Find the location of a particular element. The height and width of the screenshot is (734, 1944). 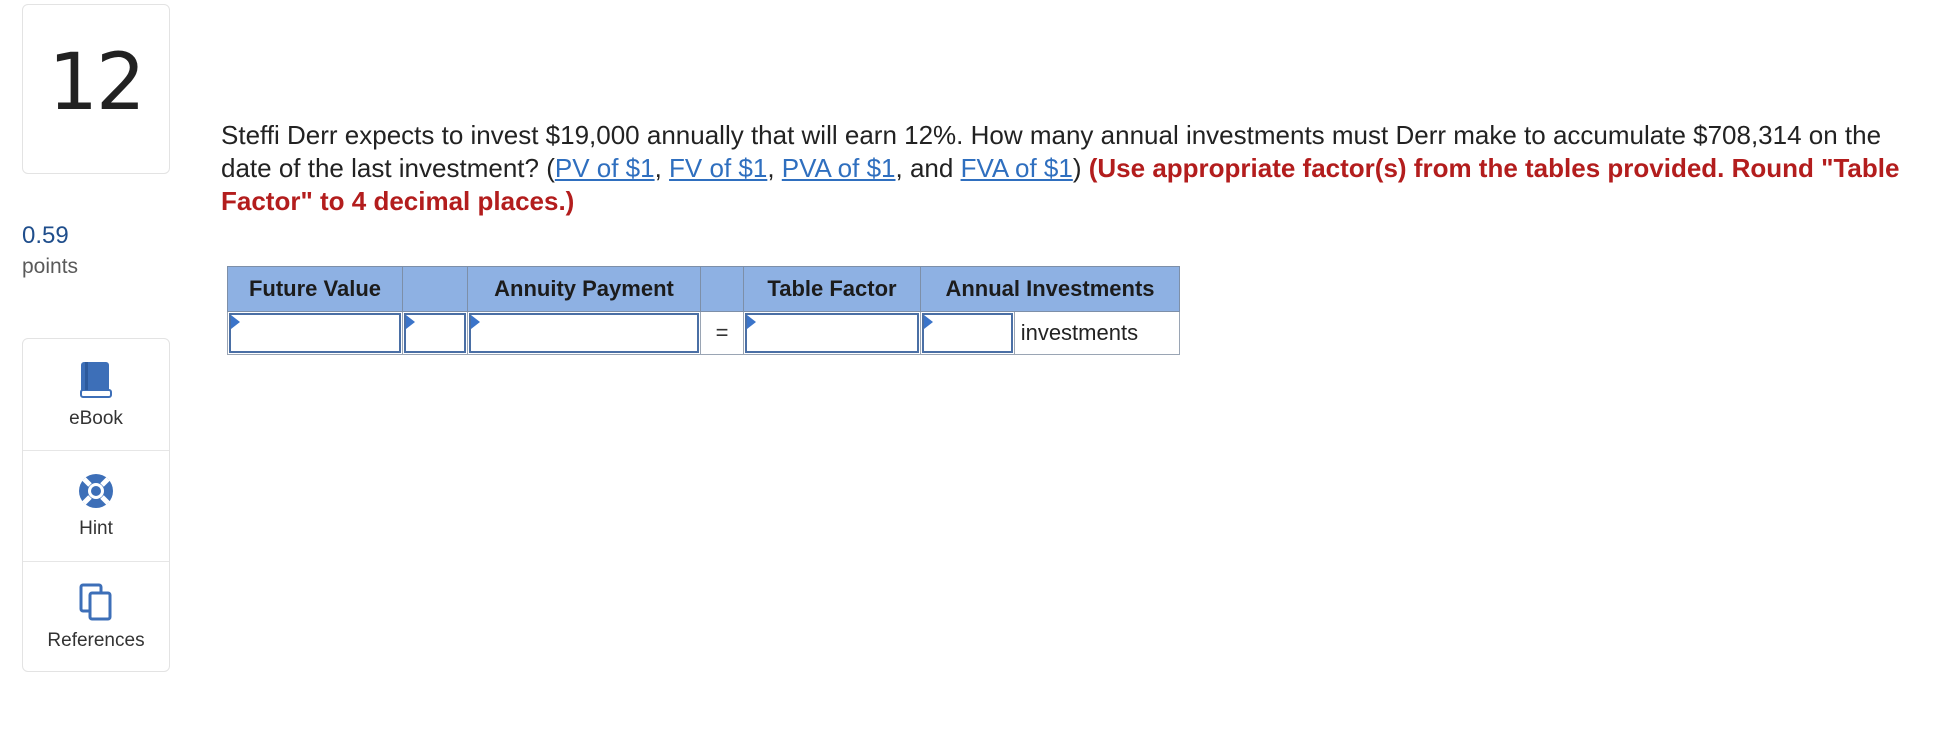

tools-panel: eBook Hint References is located at coordinates (96, 505).